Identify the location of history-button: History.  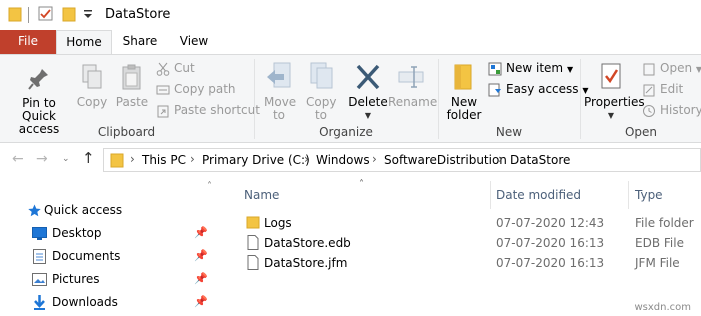
(671, 110).